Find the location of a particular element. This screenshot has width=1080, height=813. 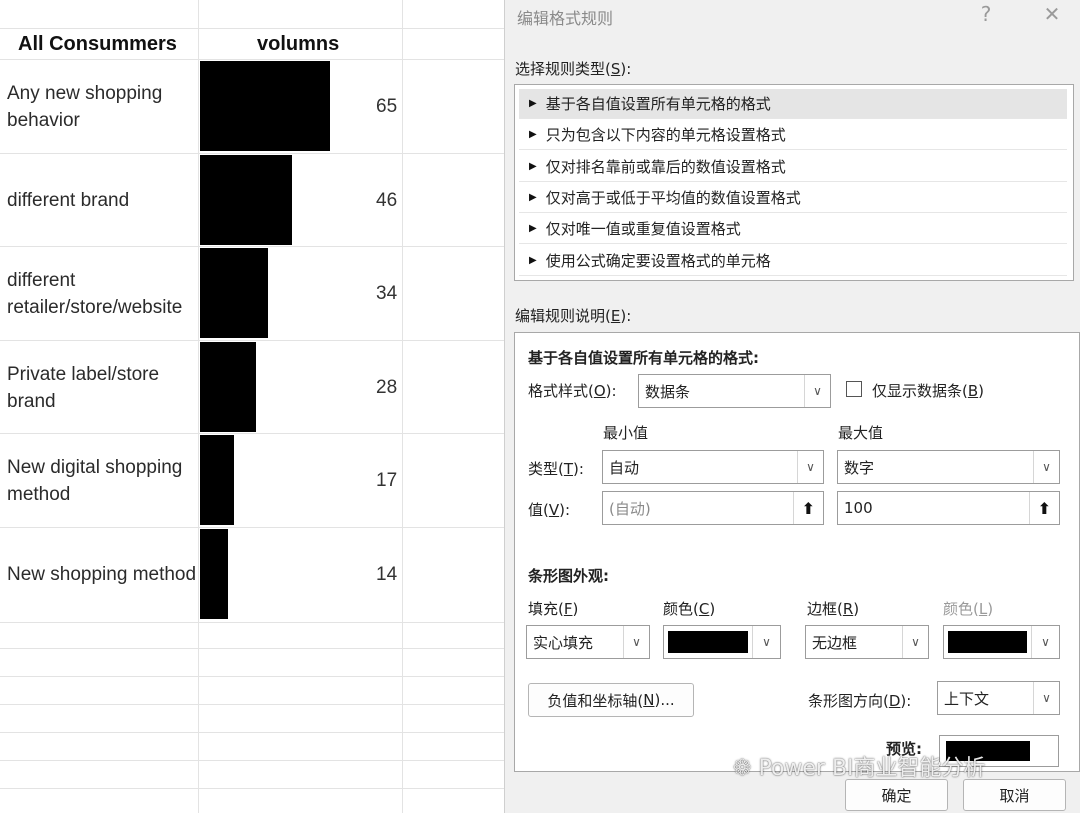

column-header-category: All Consummers is located at coordinates (97, 44).